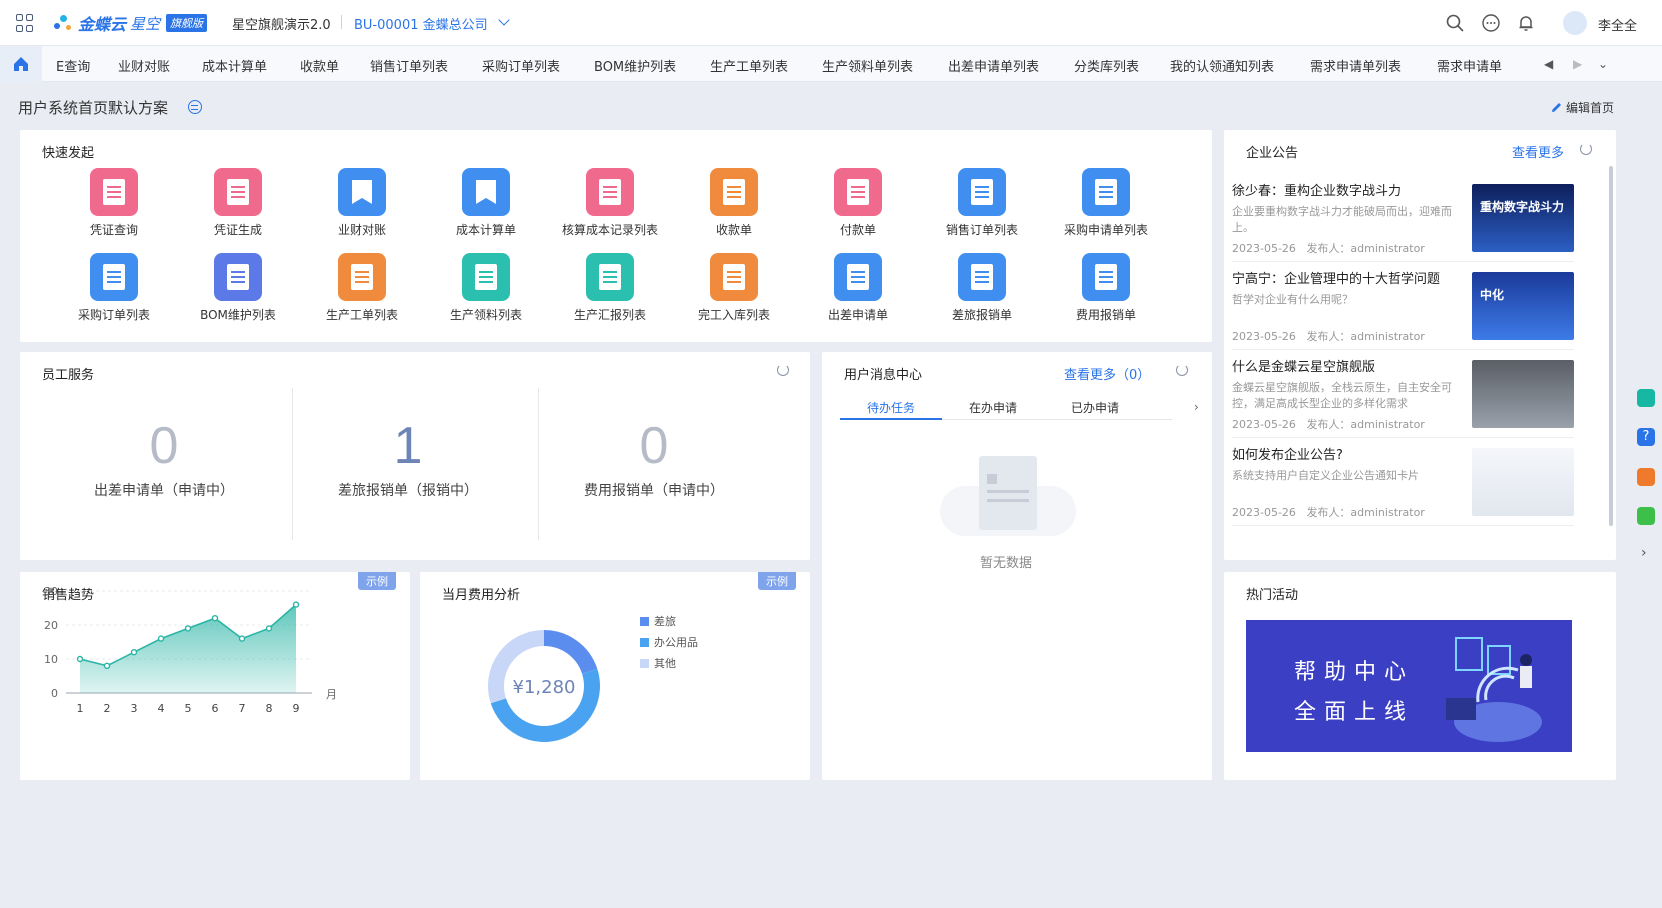  Describe the element at coordinates (164, 446) in the screenshot. I see `stat-value: 0` at that location.